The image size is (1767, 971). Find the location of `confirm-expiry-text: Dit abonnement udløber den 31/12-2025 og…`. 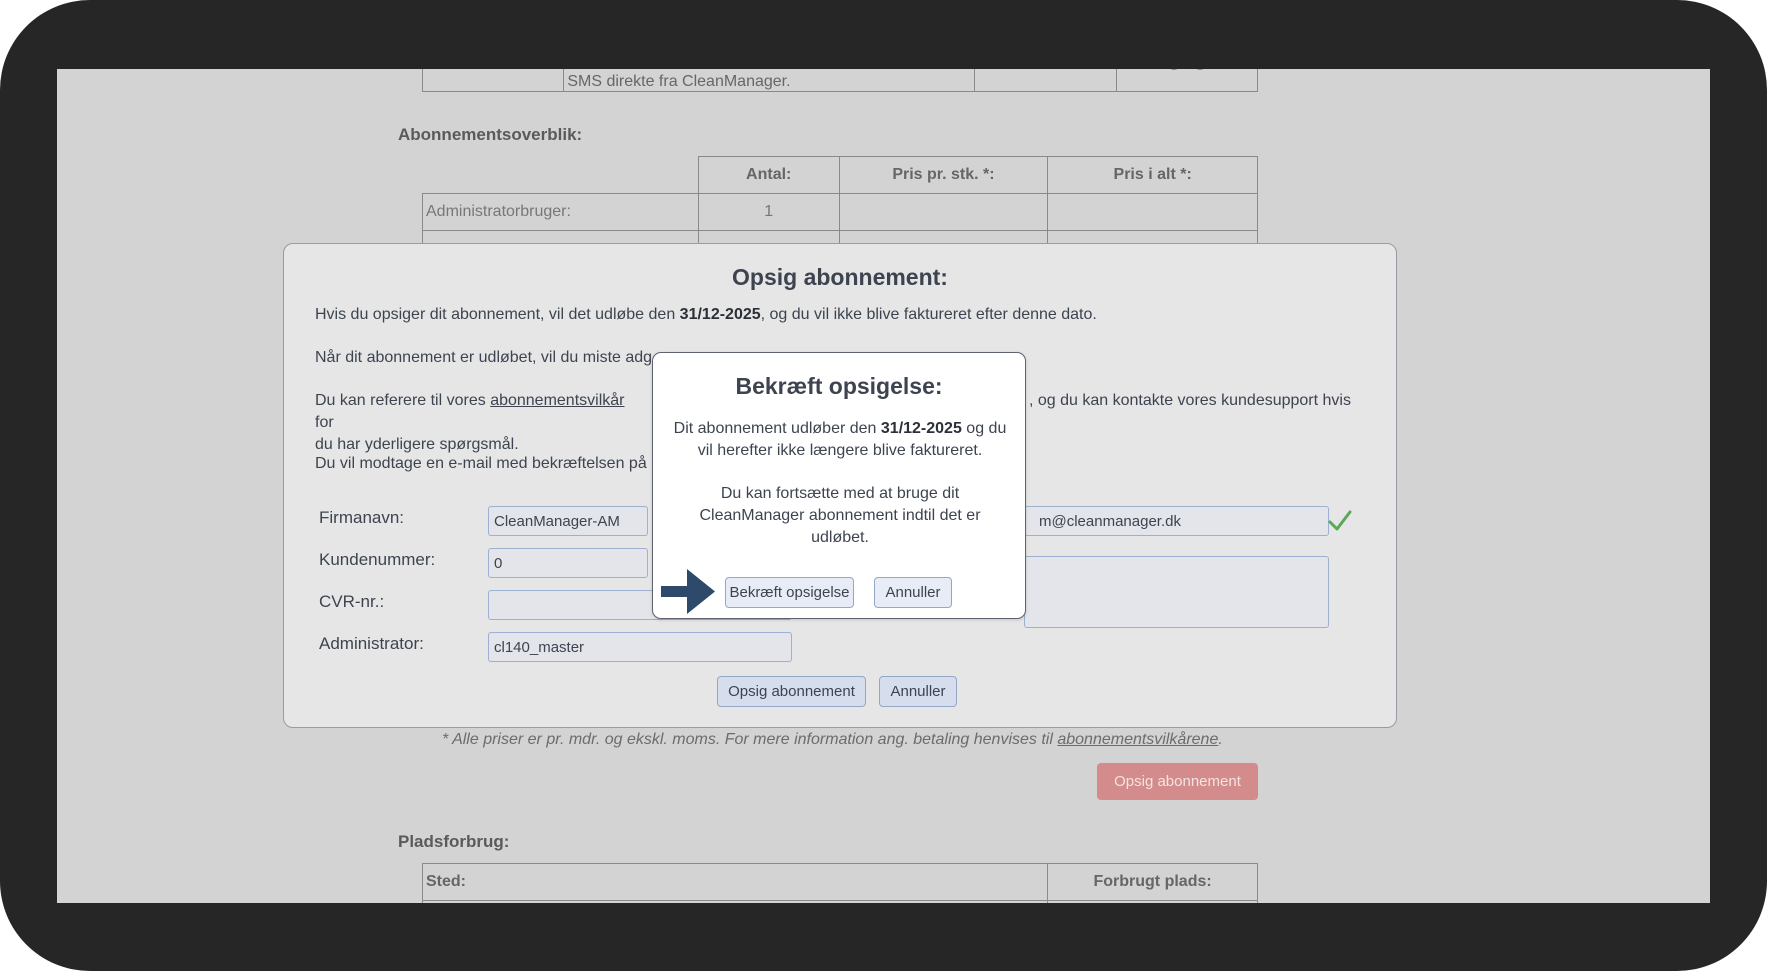

confirm-expiry-text: Dit abonnement udløber den 31/12-2025 og… is located at coordinates (840, 439).